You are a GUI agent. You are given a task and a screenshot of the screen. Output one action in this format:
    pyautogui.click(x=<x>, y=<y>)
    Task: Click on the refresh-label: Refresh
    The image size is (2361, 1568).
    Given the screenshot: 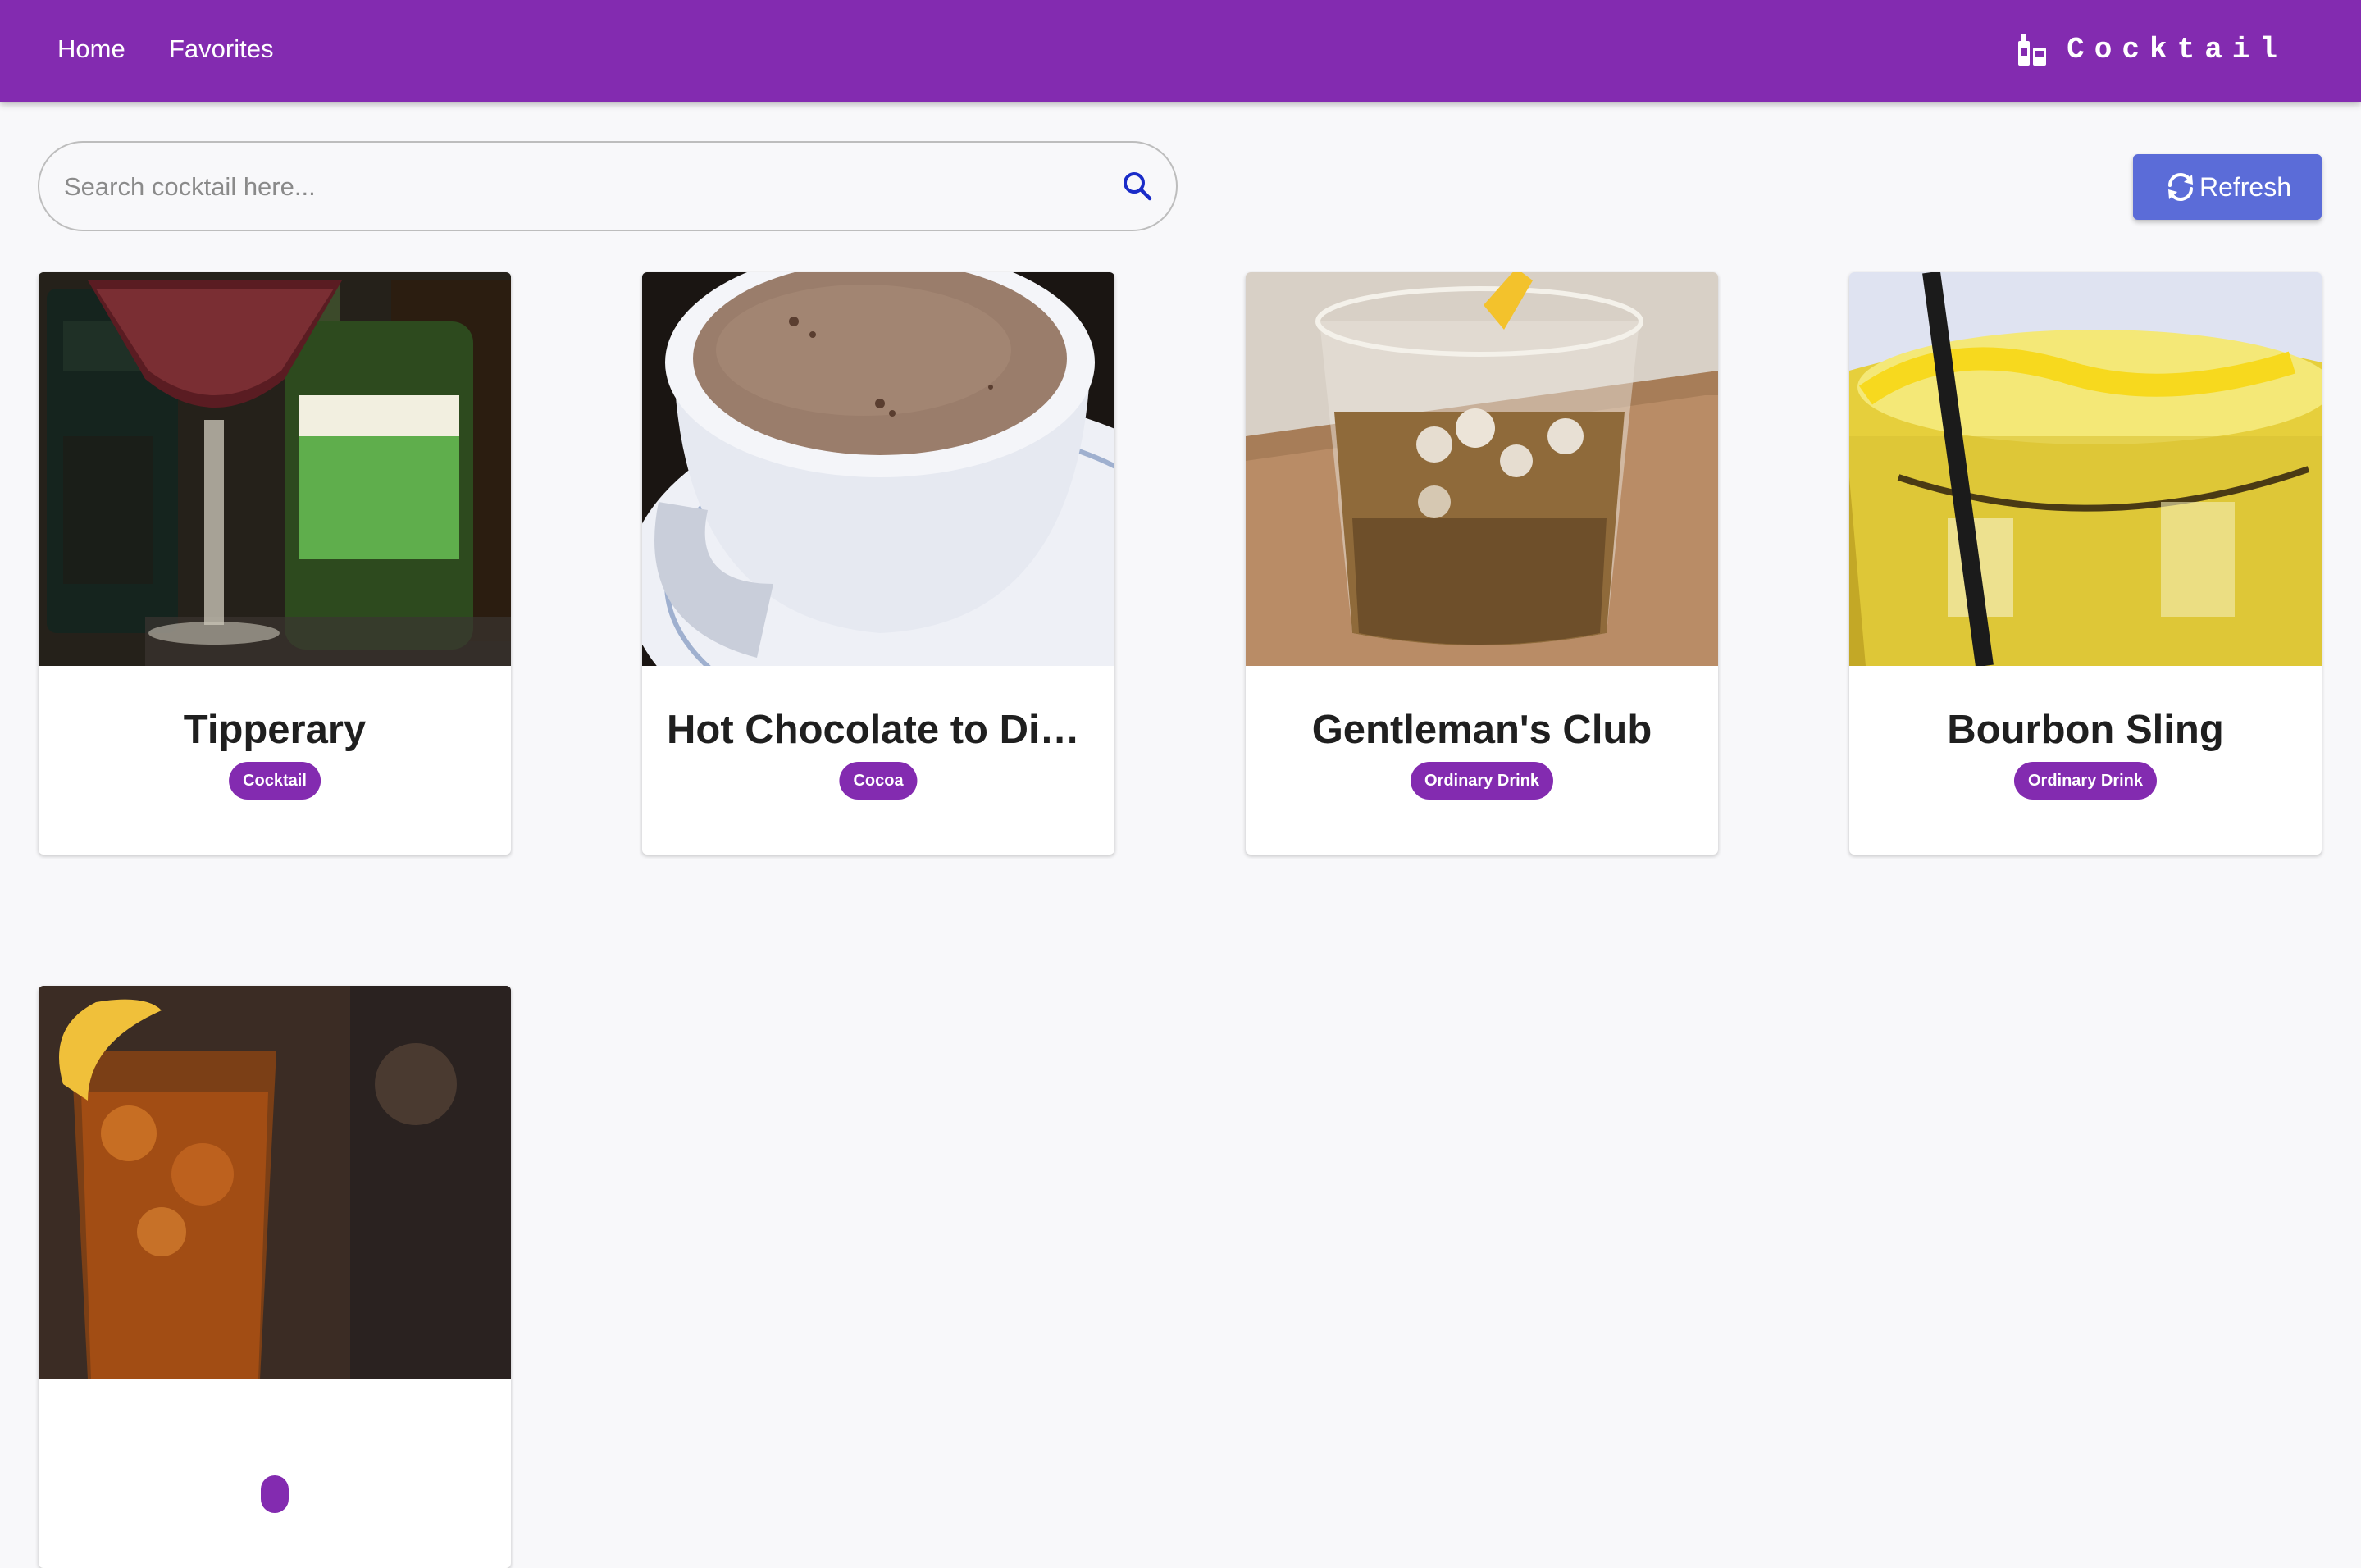 What is the action you would take?
    pyautogui.click(x=2246, y=187)
    